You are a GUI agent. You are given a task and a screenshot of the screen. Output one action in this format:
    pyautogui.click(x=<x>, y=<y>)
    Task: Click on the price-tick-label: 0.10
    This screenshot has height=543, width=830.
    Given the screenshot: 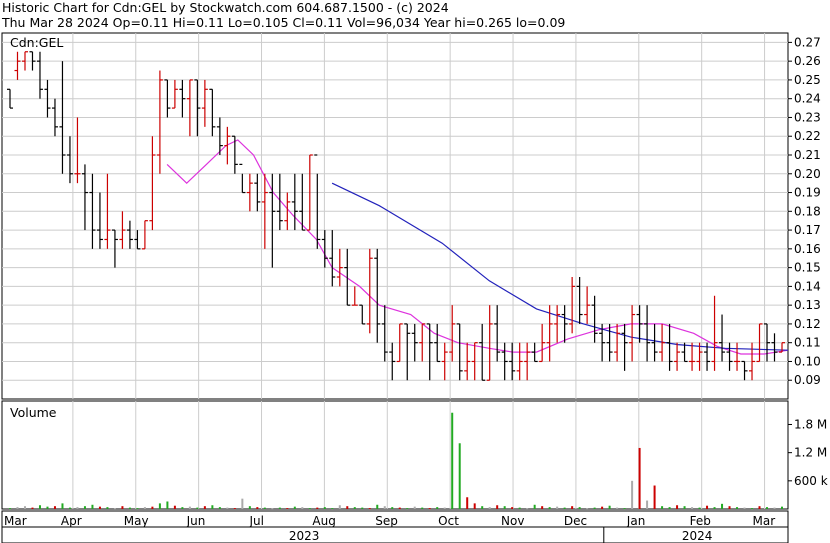 What is the action you would take?
    pyautogui.click(x=807, y=361)
    